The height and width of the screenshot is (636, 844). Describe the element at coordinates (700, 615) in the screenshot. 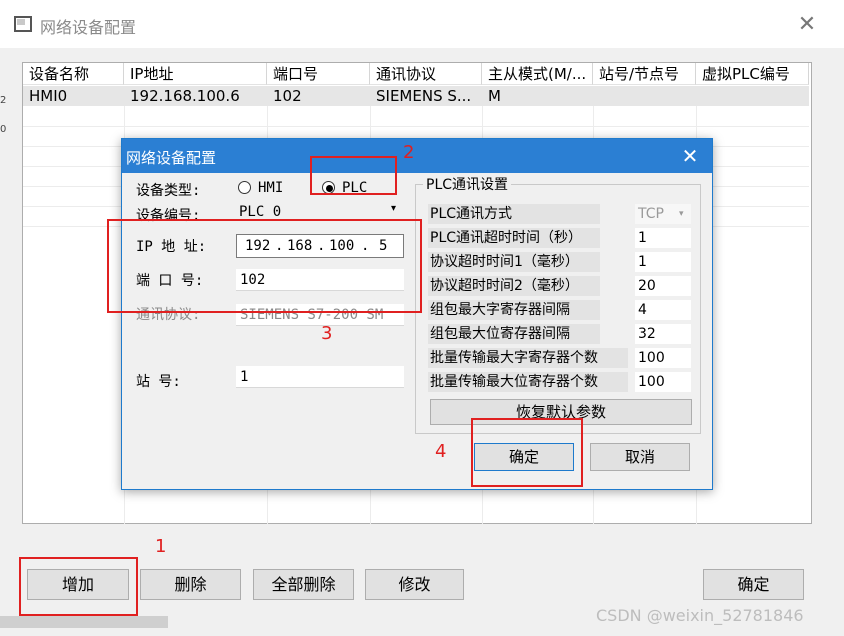

I see `watermark: CSDN @weixin_52781846` at that location.